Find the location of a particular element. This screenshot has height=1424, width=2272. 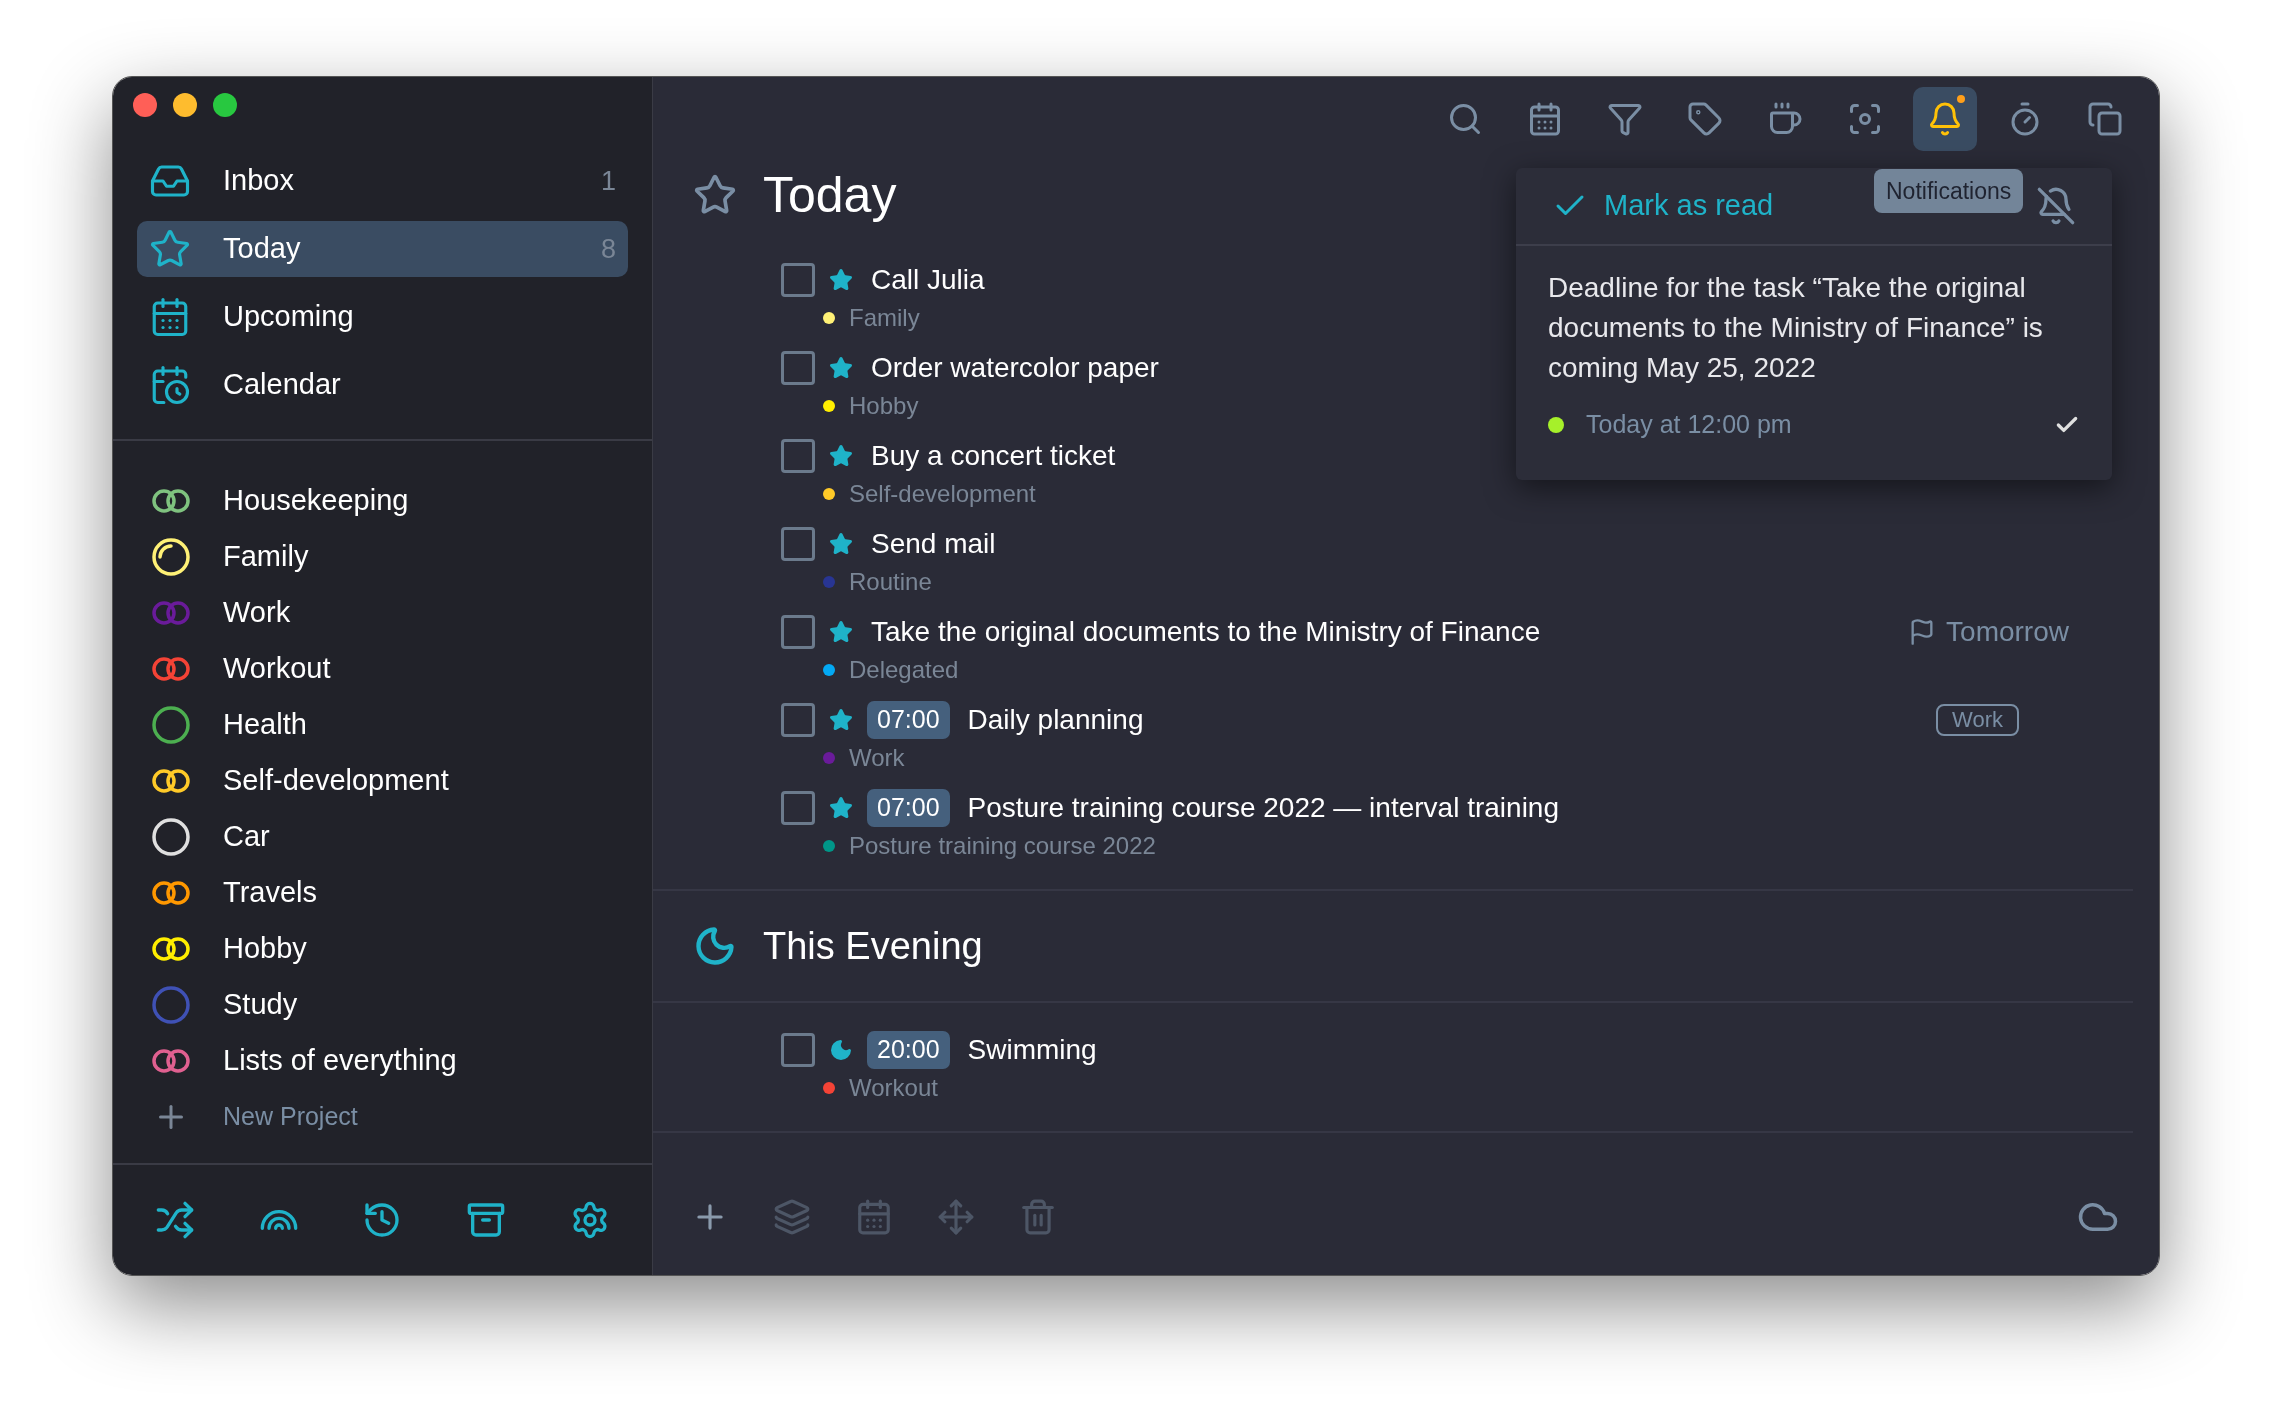

project-label: Routine is located at coordinates (890, 582).